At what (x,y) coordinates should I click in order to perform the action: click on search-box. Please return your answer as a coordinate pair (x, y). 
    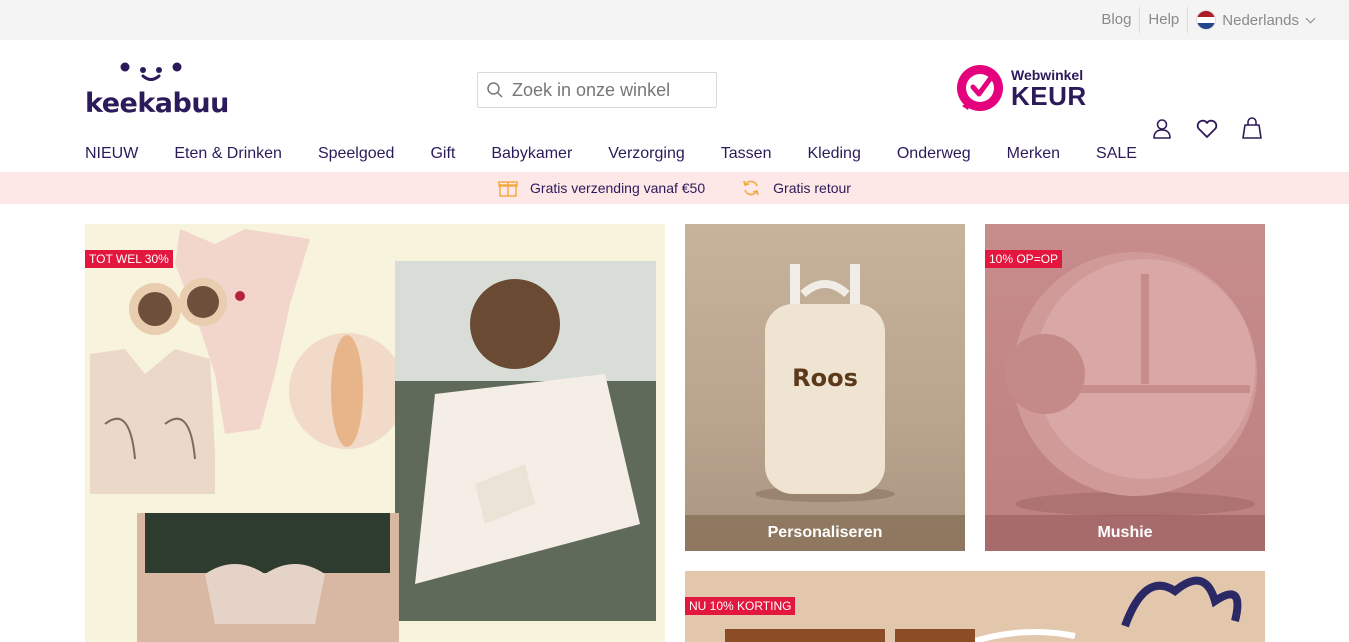
    Looking at the image, I should click on (597, 90).